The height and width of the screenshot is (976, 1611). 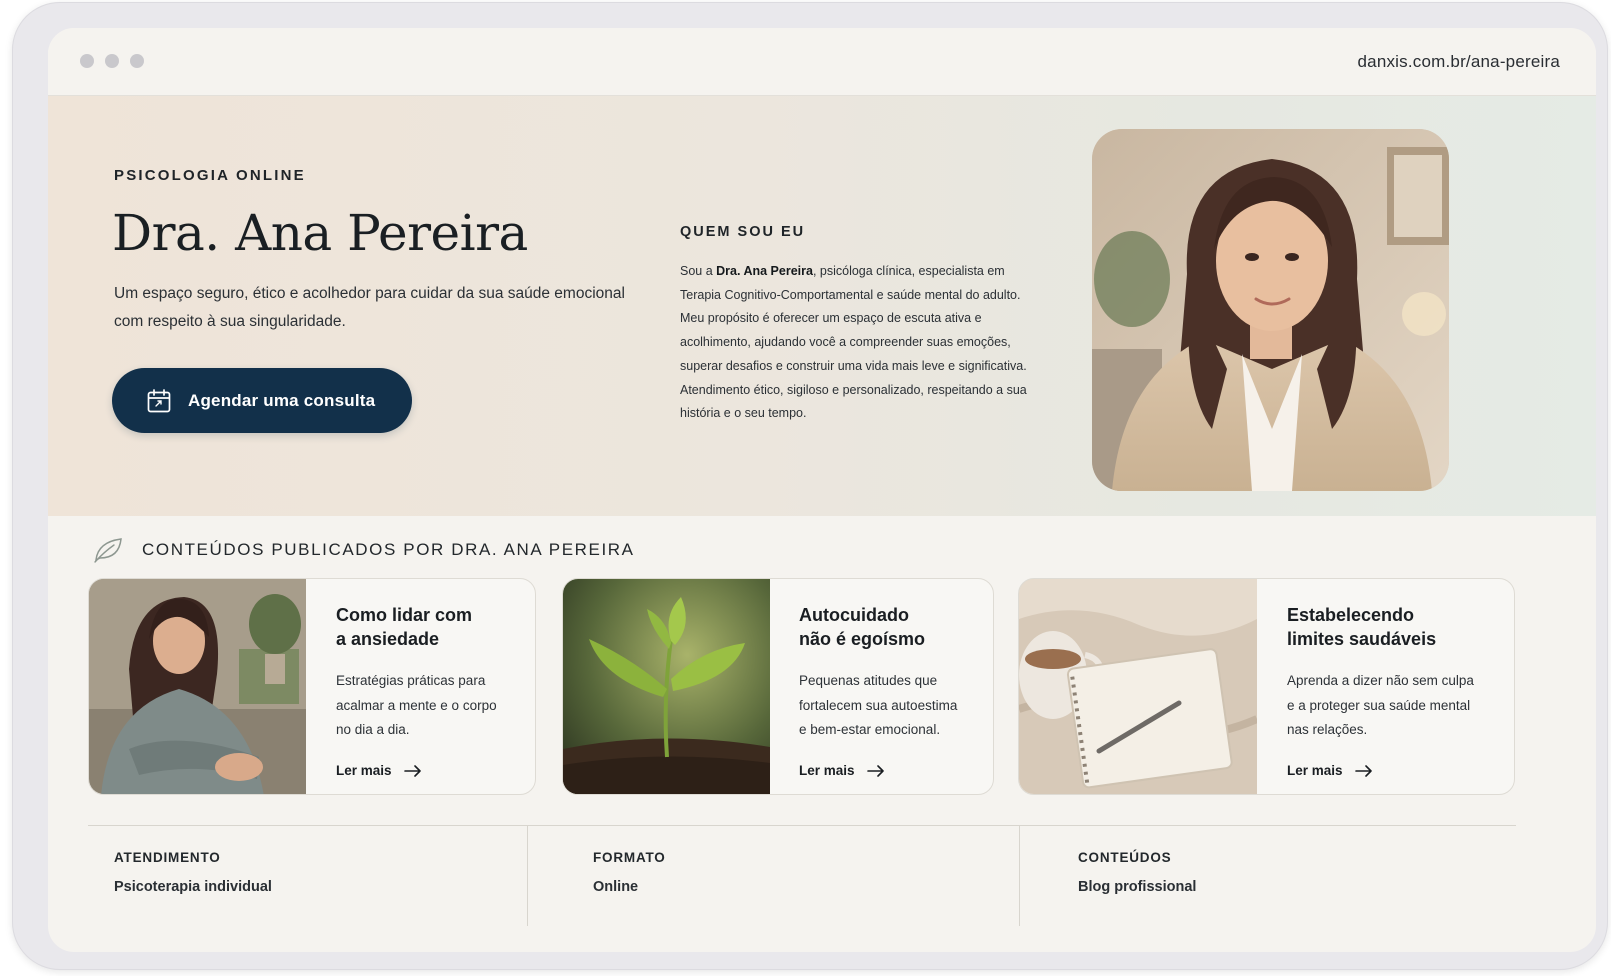 I want to click on notebook-coffee-illustration, so click(x=1139, y=686).